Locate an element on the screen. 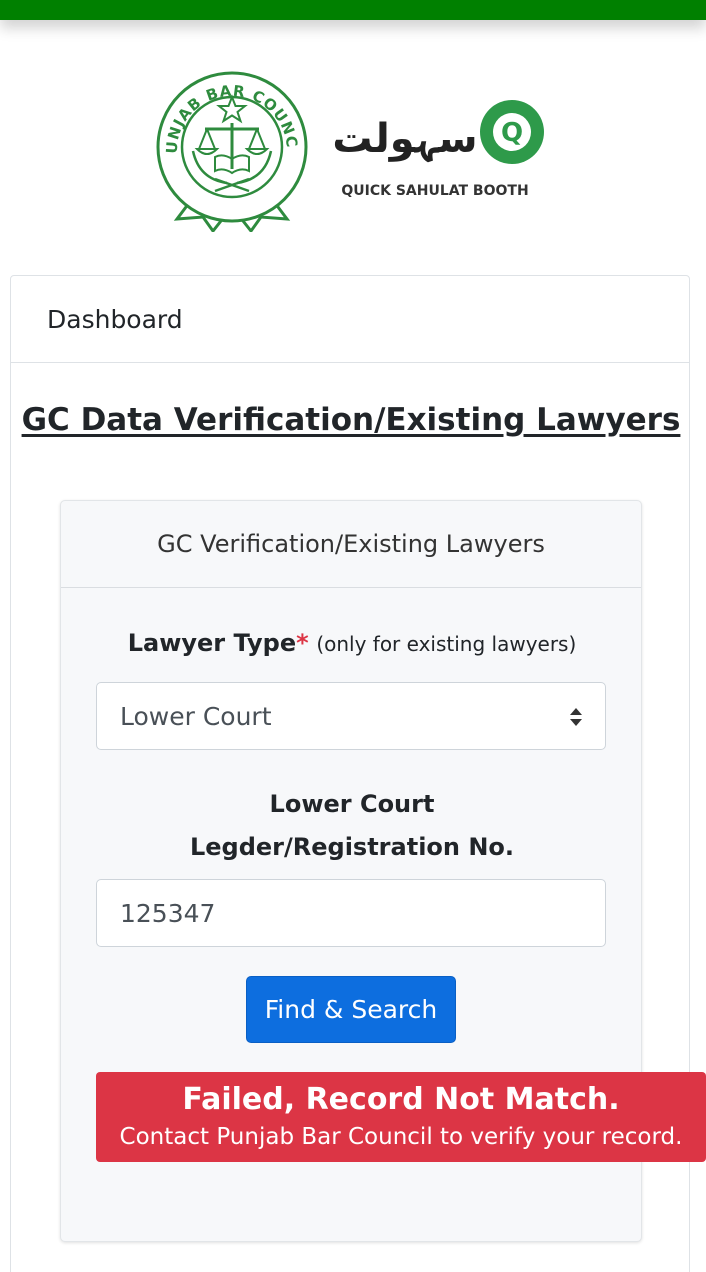 The width and height of the screenshot is (706, 1272). lawyer-type-select: Lower Court is located at coordinates (351, 716).